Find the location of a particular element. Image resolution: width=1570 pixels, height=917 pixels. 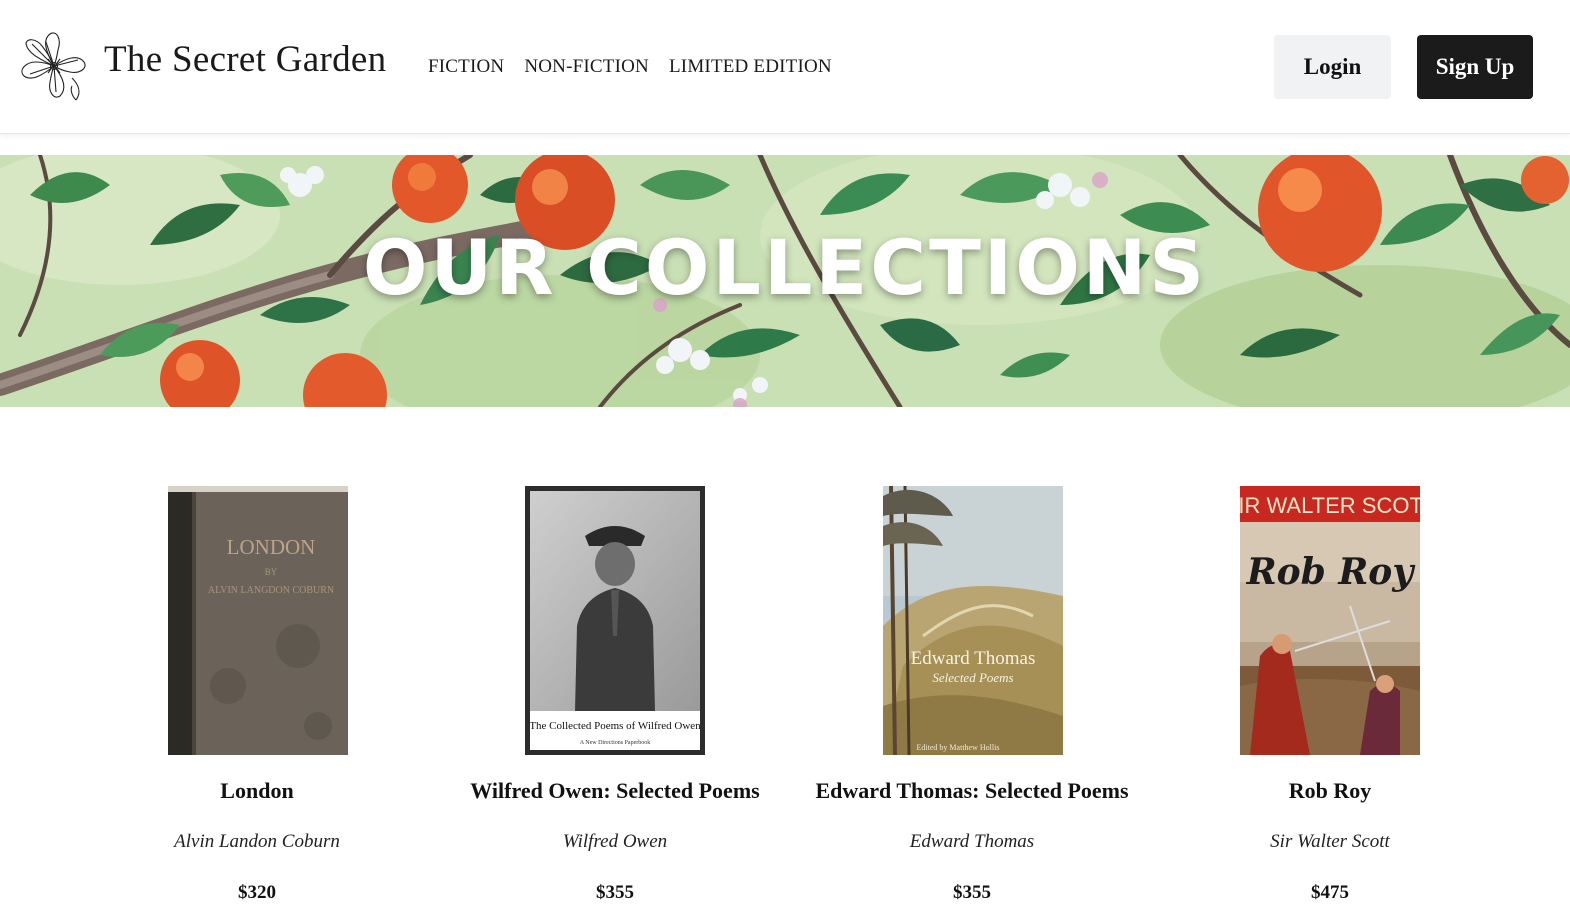

login-button: Login is located at coordinates (1332, 67).